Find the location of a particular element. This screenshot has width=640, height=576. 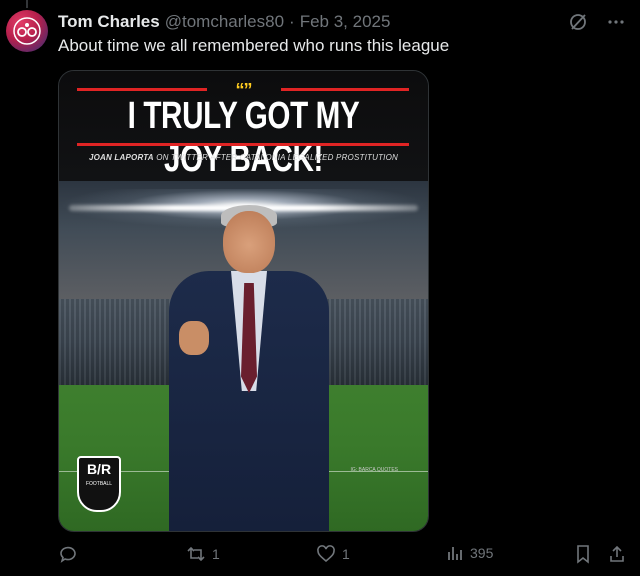

like-button: 1 is located at coordinates (333, 554).